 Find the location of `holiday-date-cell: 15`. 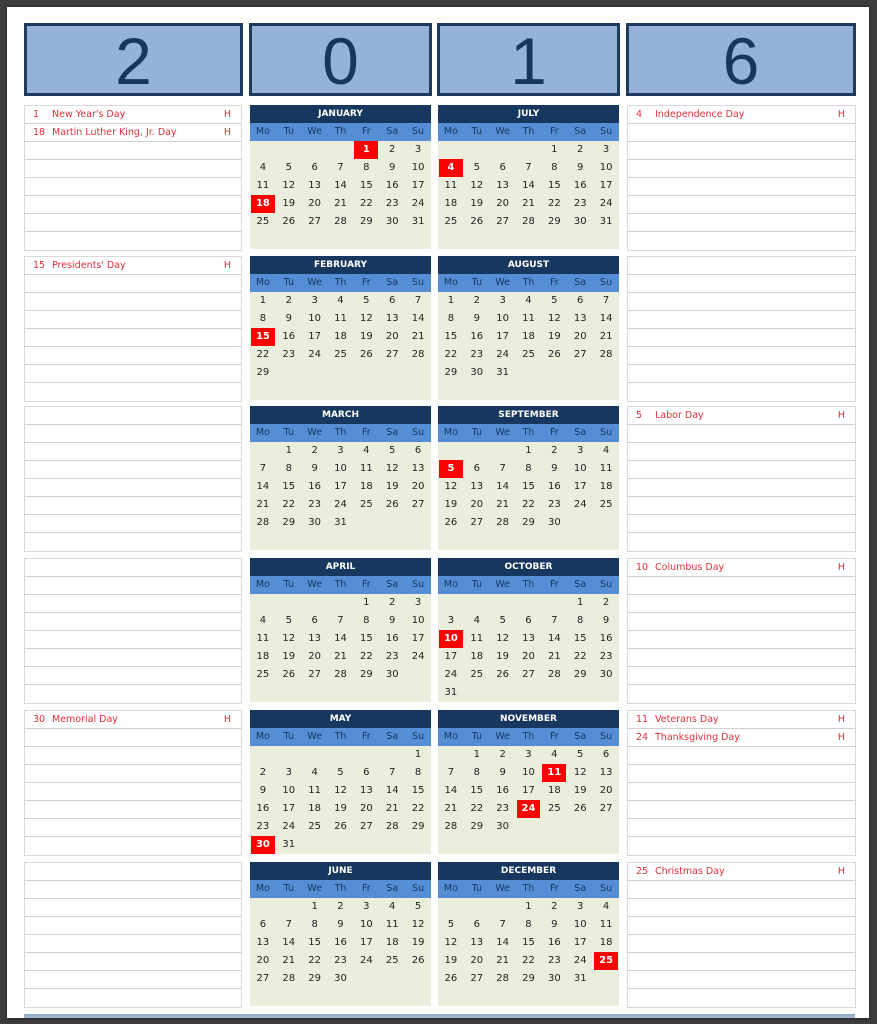

holiday-date-cell: 15 is located at coordinates (263, 337).